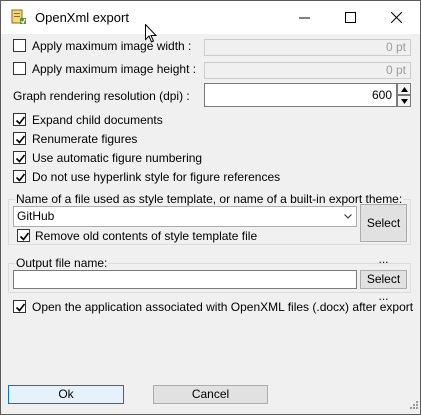 Image resolution: width=421 pixels, height=415 pixels. I want to click on maximize-button, so click(351, 17).